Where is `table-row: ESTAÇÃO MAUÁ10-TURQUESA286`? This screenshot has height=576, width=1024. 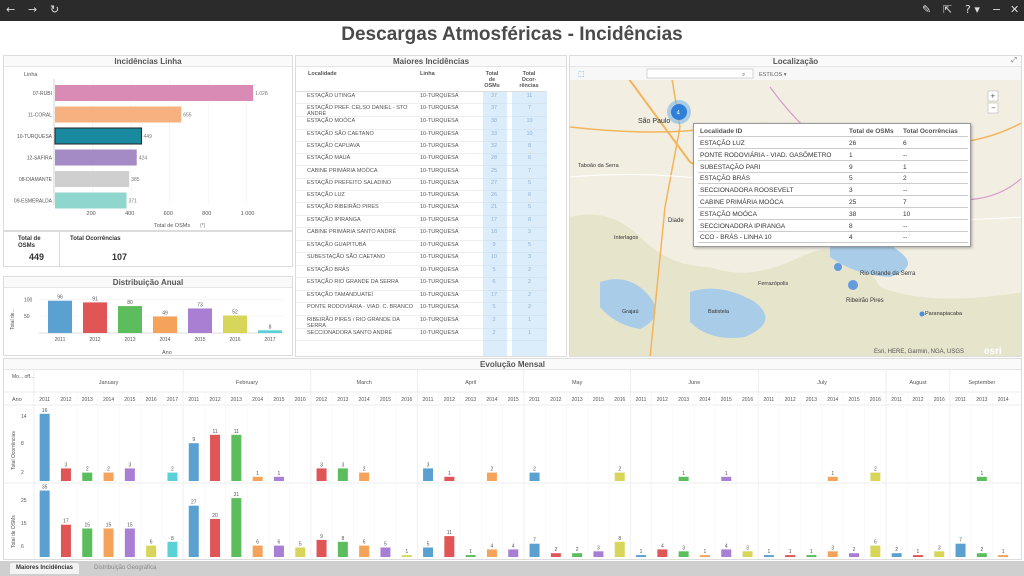
table-row: ESTAÇÃO MAUÁ10-TURQUESA286 is located at coordinates (421, 160).